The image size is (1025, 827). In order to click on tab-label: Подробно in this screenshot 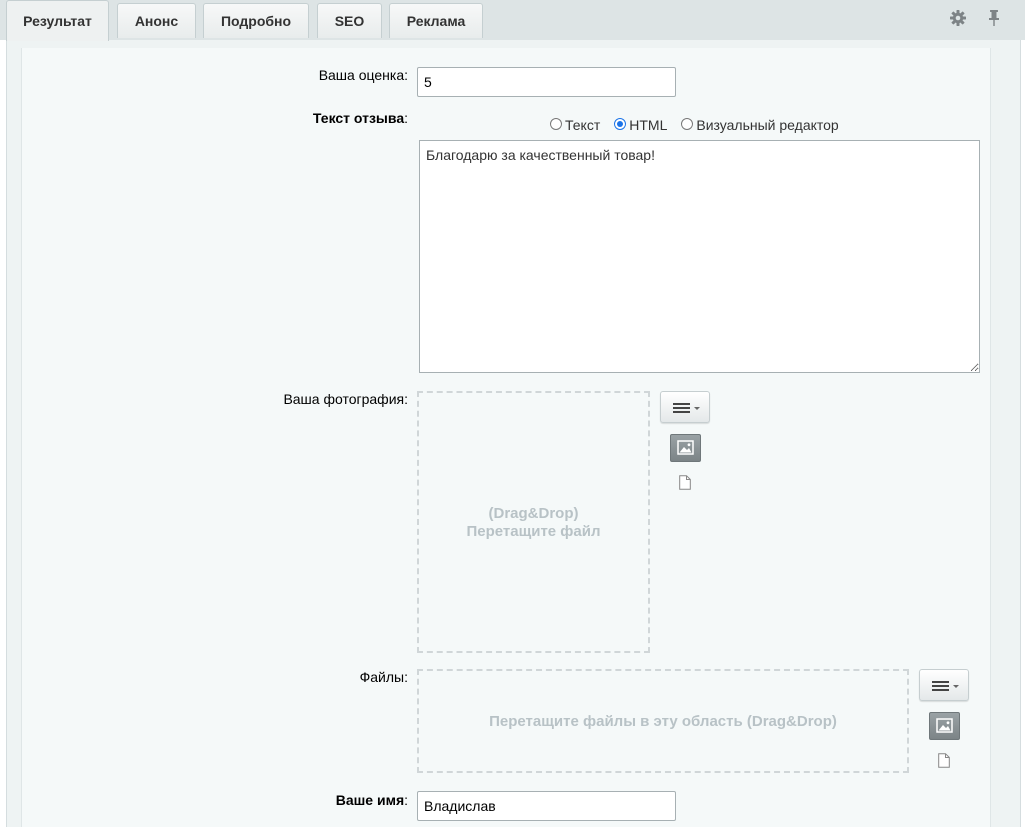, I will do `click(256, 21)`.